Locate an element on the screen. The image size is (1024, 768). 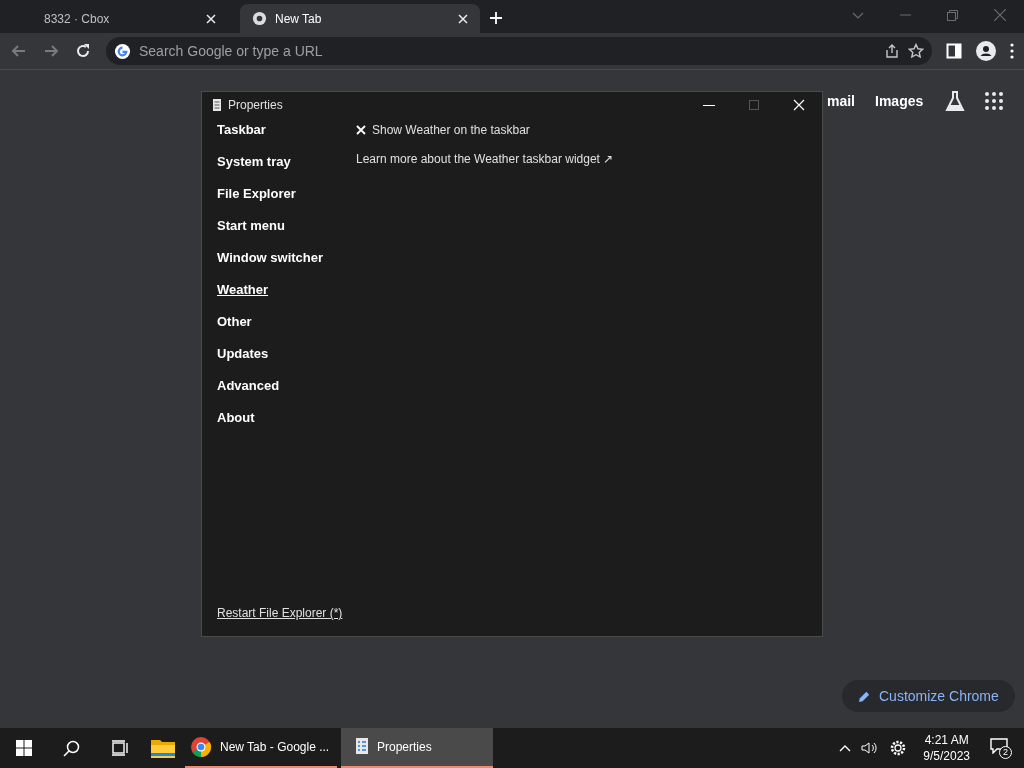
star-icon is located at coordinates (916, 51).